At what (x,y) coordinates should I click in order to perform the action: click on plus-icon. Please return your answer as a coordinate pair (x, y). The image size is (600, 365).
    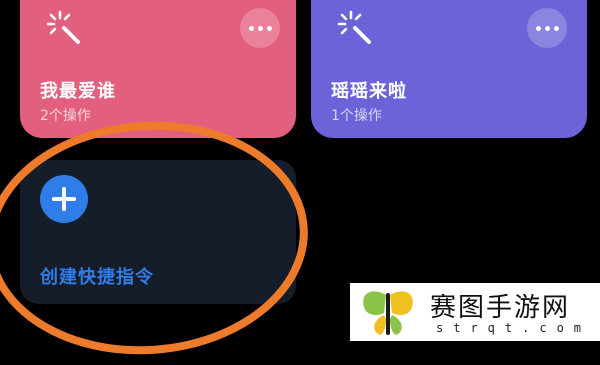
    Looking at the image, I should click on (64, 199).